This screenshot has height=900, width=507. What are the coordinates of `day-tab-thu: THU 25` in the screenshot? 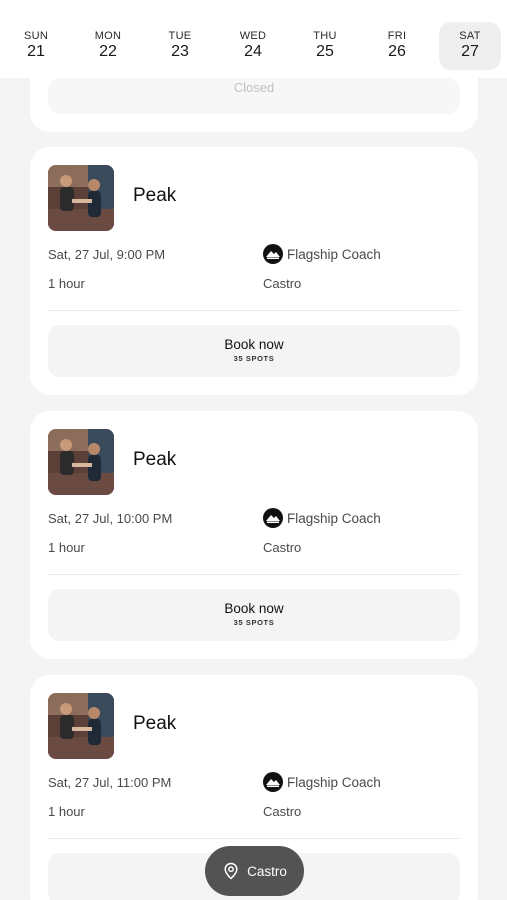 It's located at (325, 46).